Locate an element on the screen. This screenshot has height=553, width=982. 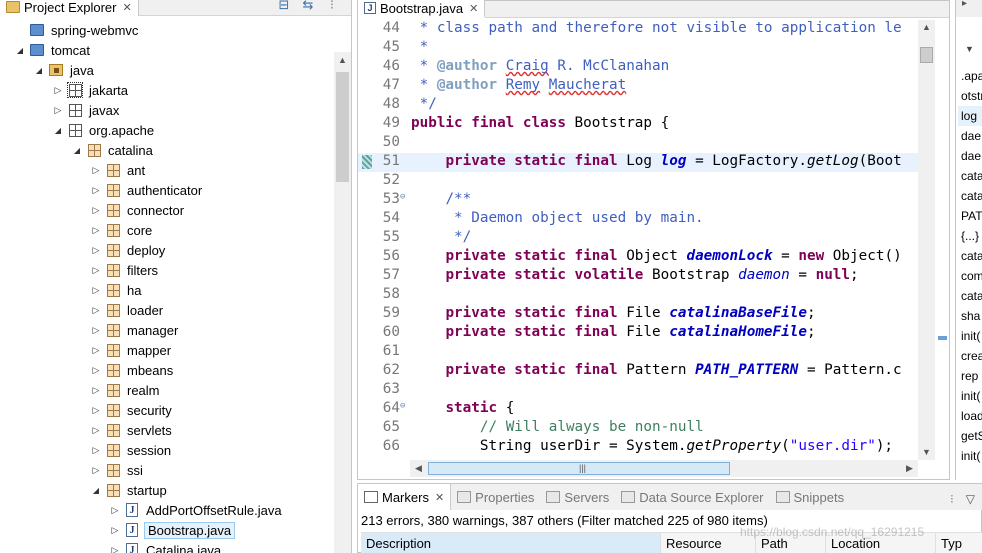
outline-item: load is located at coordinates (971, 416).